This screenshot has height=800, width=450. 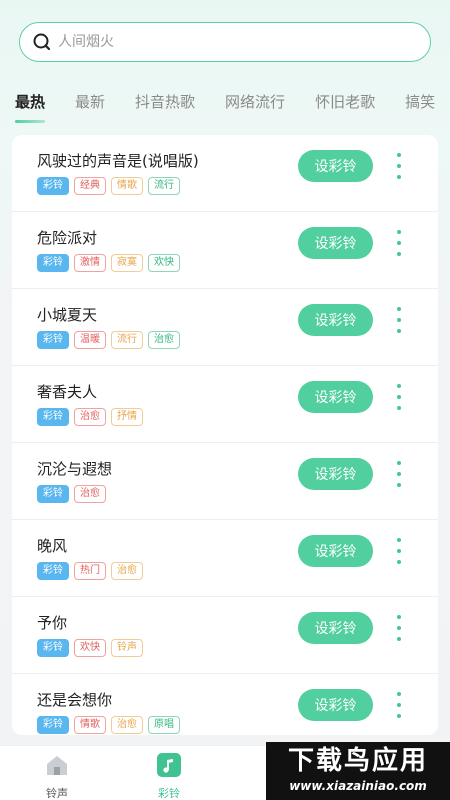 What do you see at coordinates (90, 263) in the screenshot?
I see `tag-badge: 激情` at bounding box center [90, 263].